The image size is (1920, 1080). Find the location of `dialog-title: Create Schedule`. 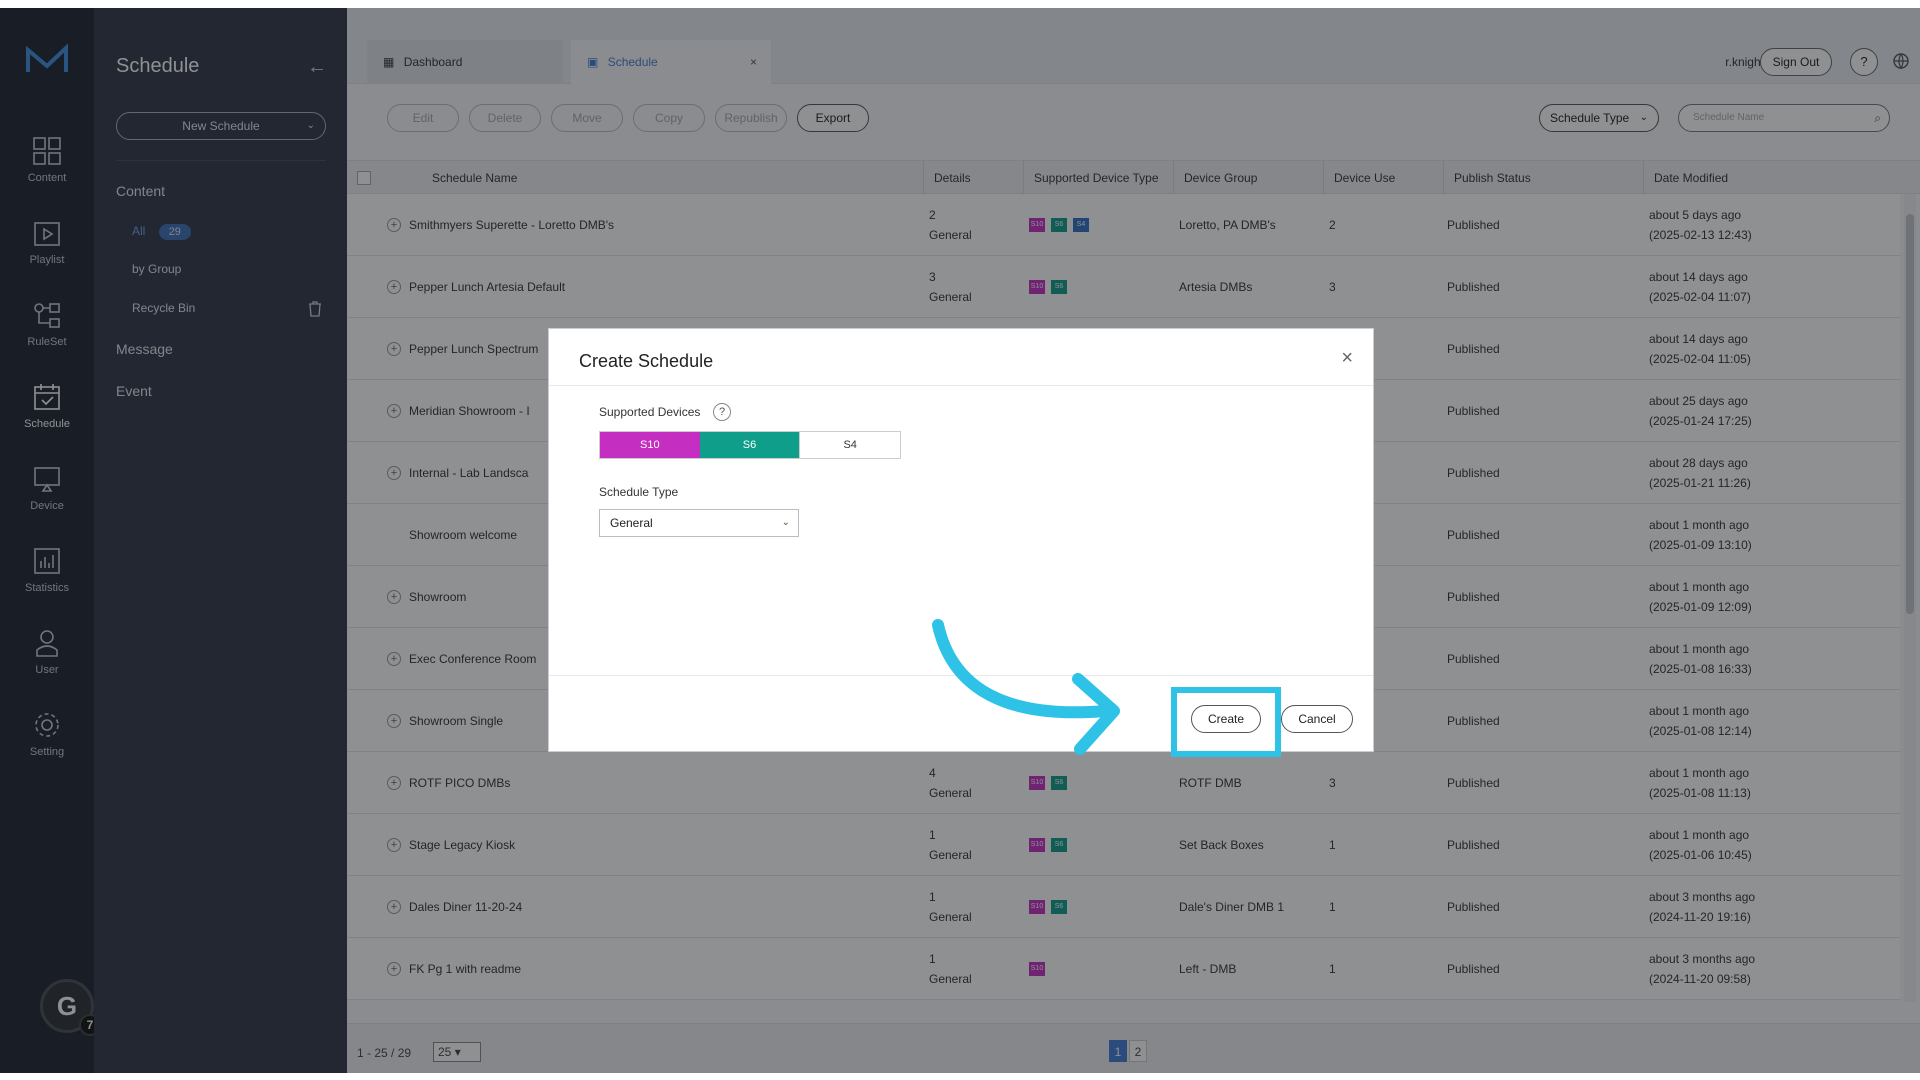

dialog-title: Create Schedule is located at coordinates (646, 361).